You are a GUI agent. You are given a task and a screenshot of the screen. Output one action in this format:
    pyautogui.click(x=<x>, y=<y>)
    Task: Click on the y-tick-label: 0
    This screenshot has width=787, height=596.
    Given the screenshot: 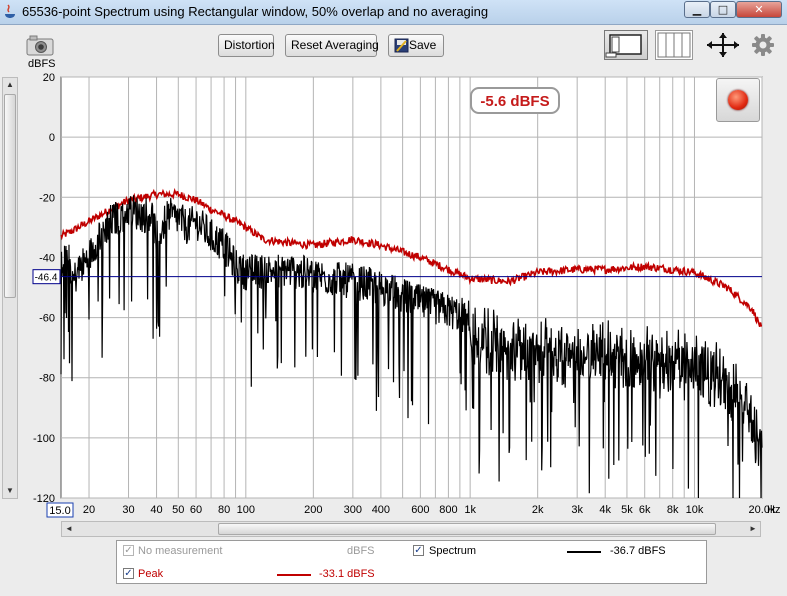 What is the action you would take?
    pyautogui.click(x=52, y=138)
    